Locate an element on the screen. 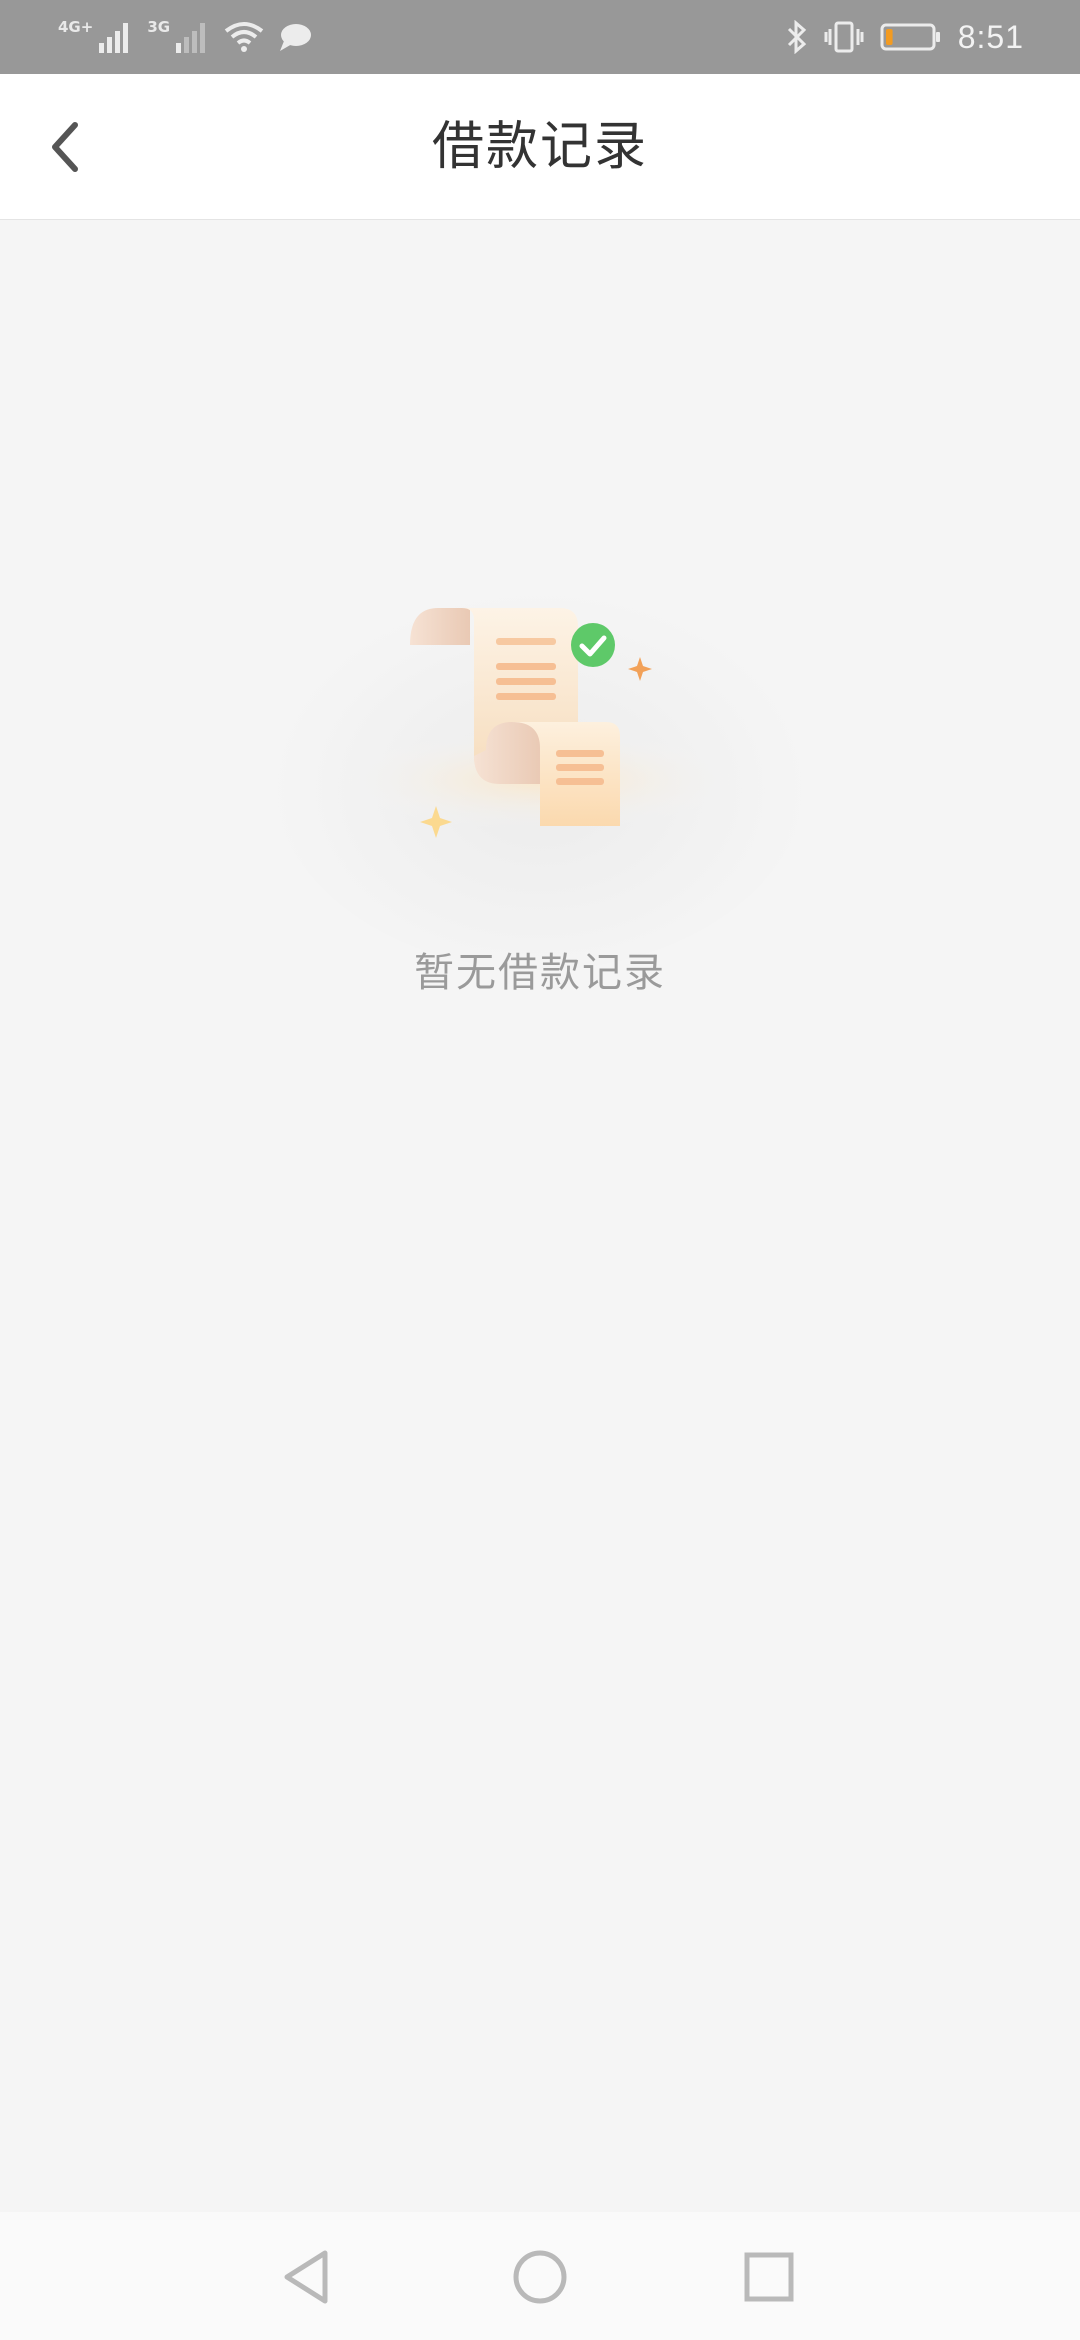 The image size is (1080, 2340). page-title: 借款记录 is located at coordinates (539, 147).